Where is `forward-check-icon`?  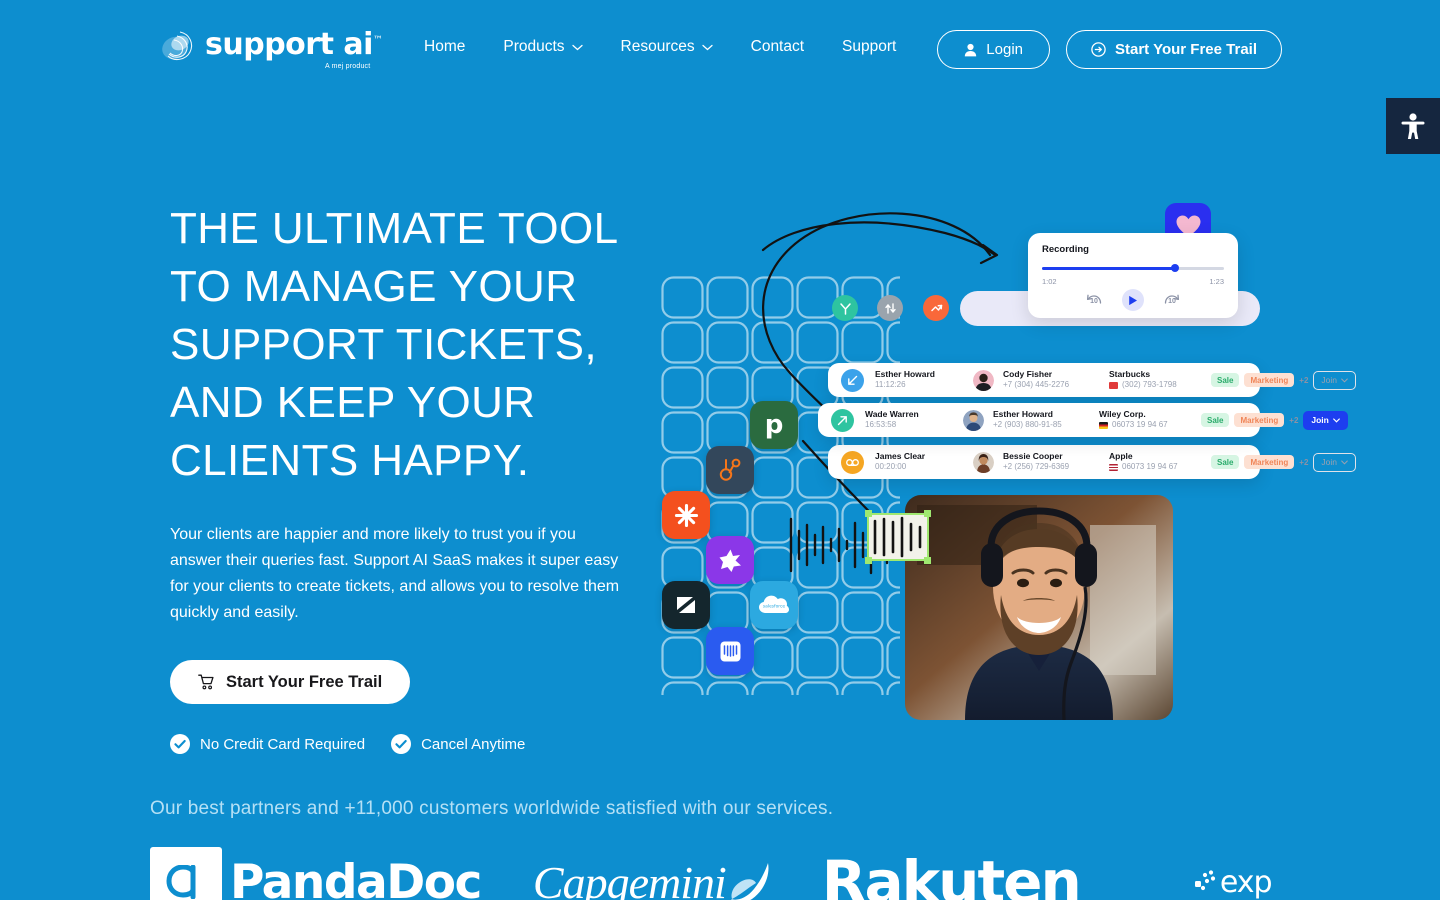
forward-check-icon is located at coordinates (936, 308).